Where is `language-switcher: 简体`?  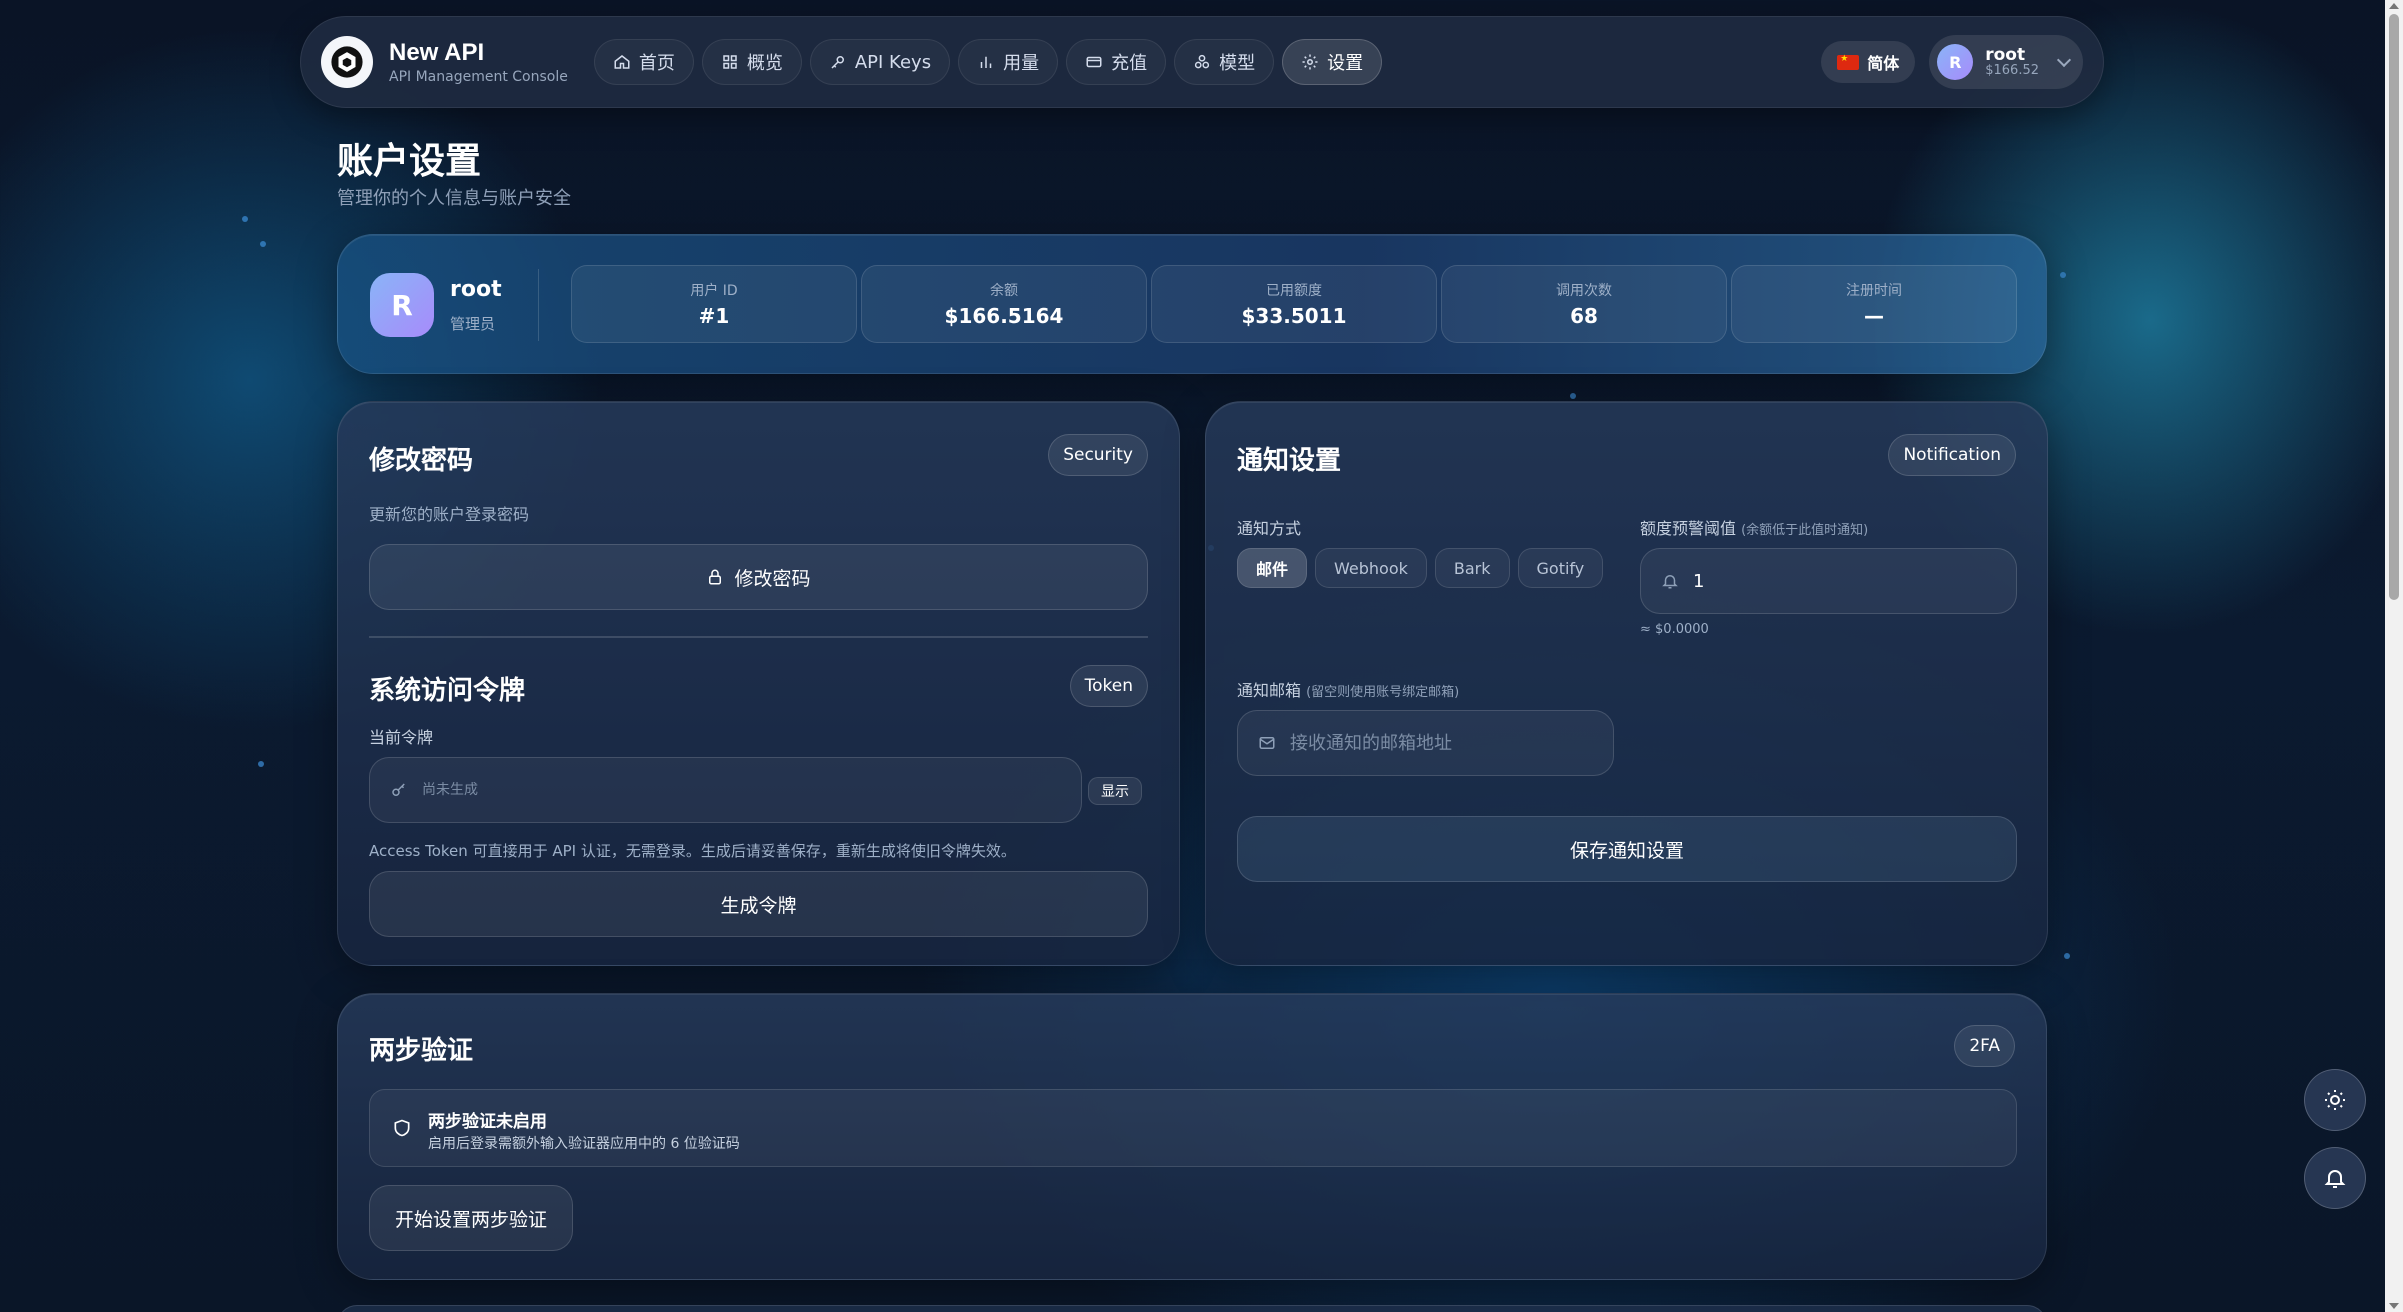
language-switcher: 简体 is located at coordinates (1868, 62).